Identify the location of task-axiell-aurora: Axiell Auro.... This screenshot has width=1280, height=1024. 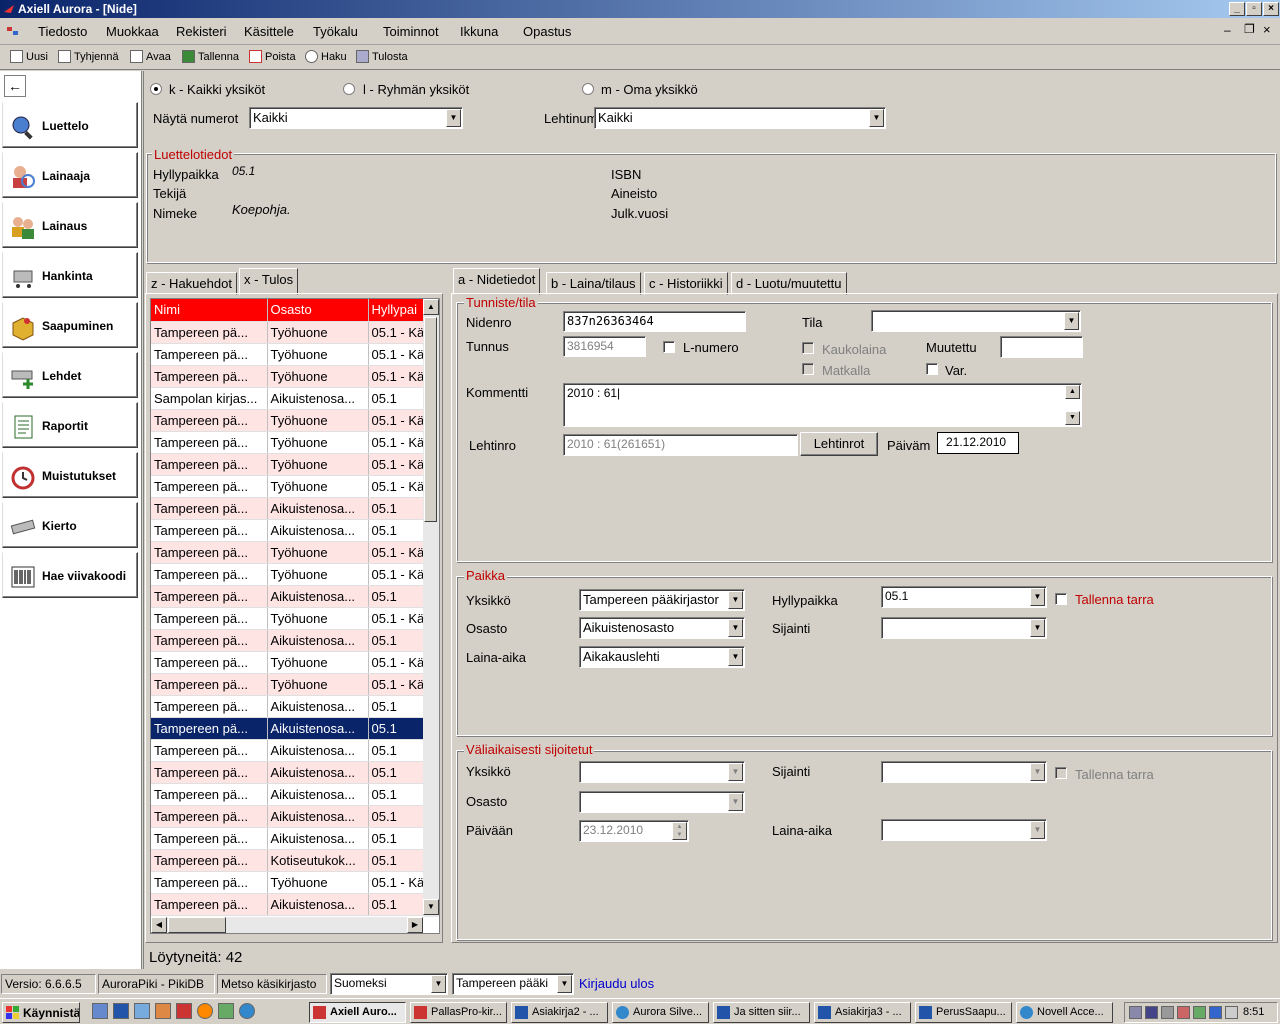
(357, 1012).